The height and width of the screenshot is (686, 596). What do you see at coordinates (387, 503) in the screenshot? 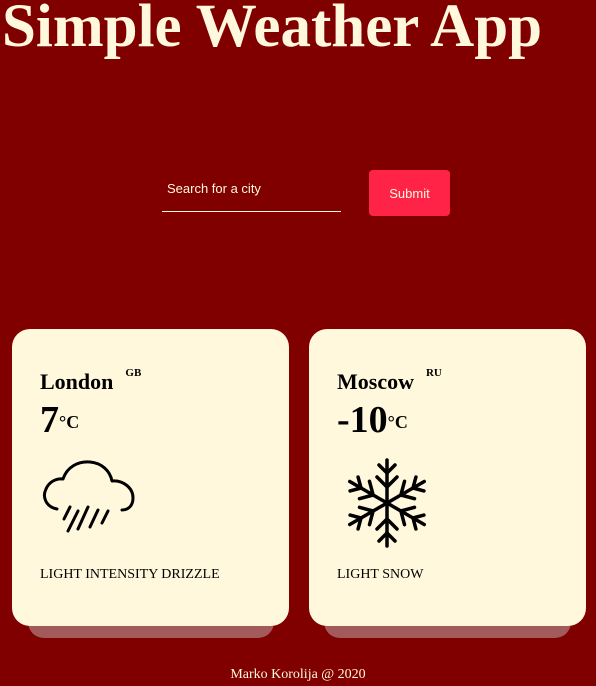
I see `snowflake-icon` at bounding box center [387, 503].